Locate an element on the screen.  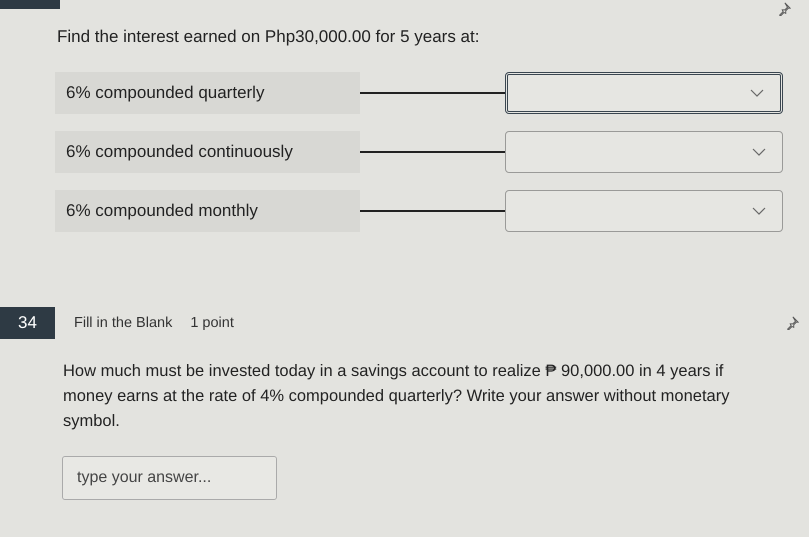
question-number: 34 is located at coordinates (27, 323).